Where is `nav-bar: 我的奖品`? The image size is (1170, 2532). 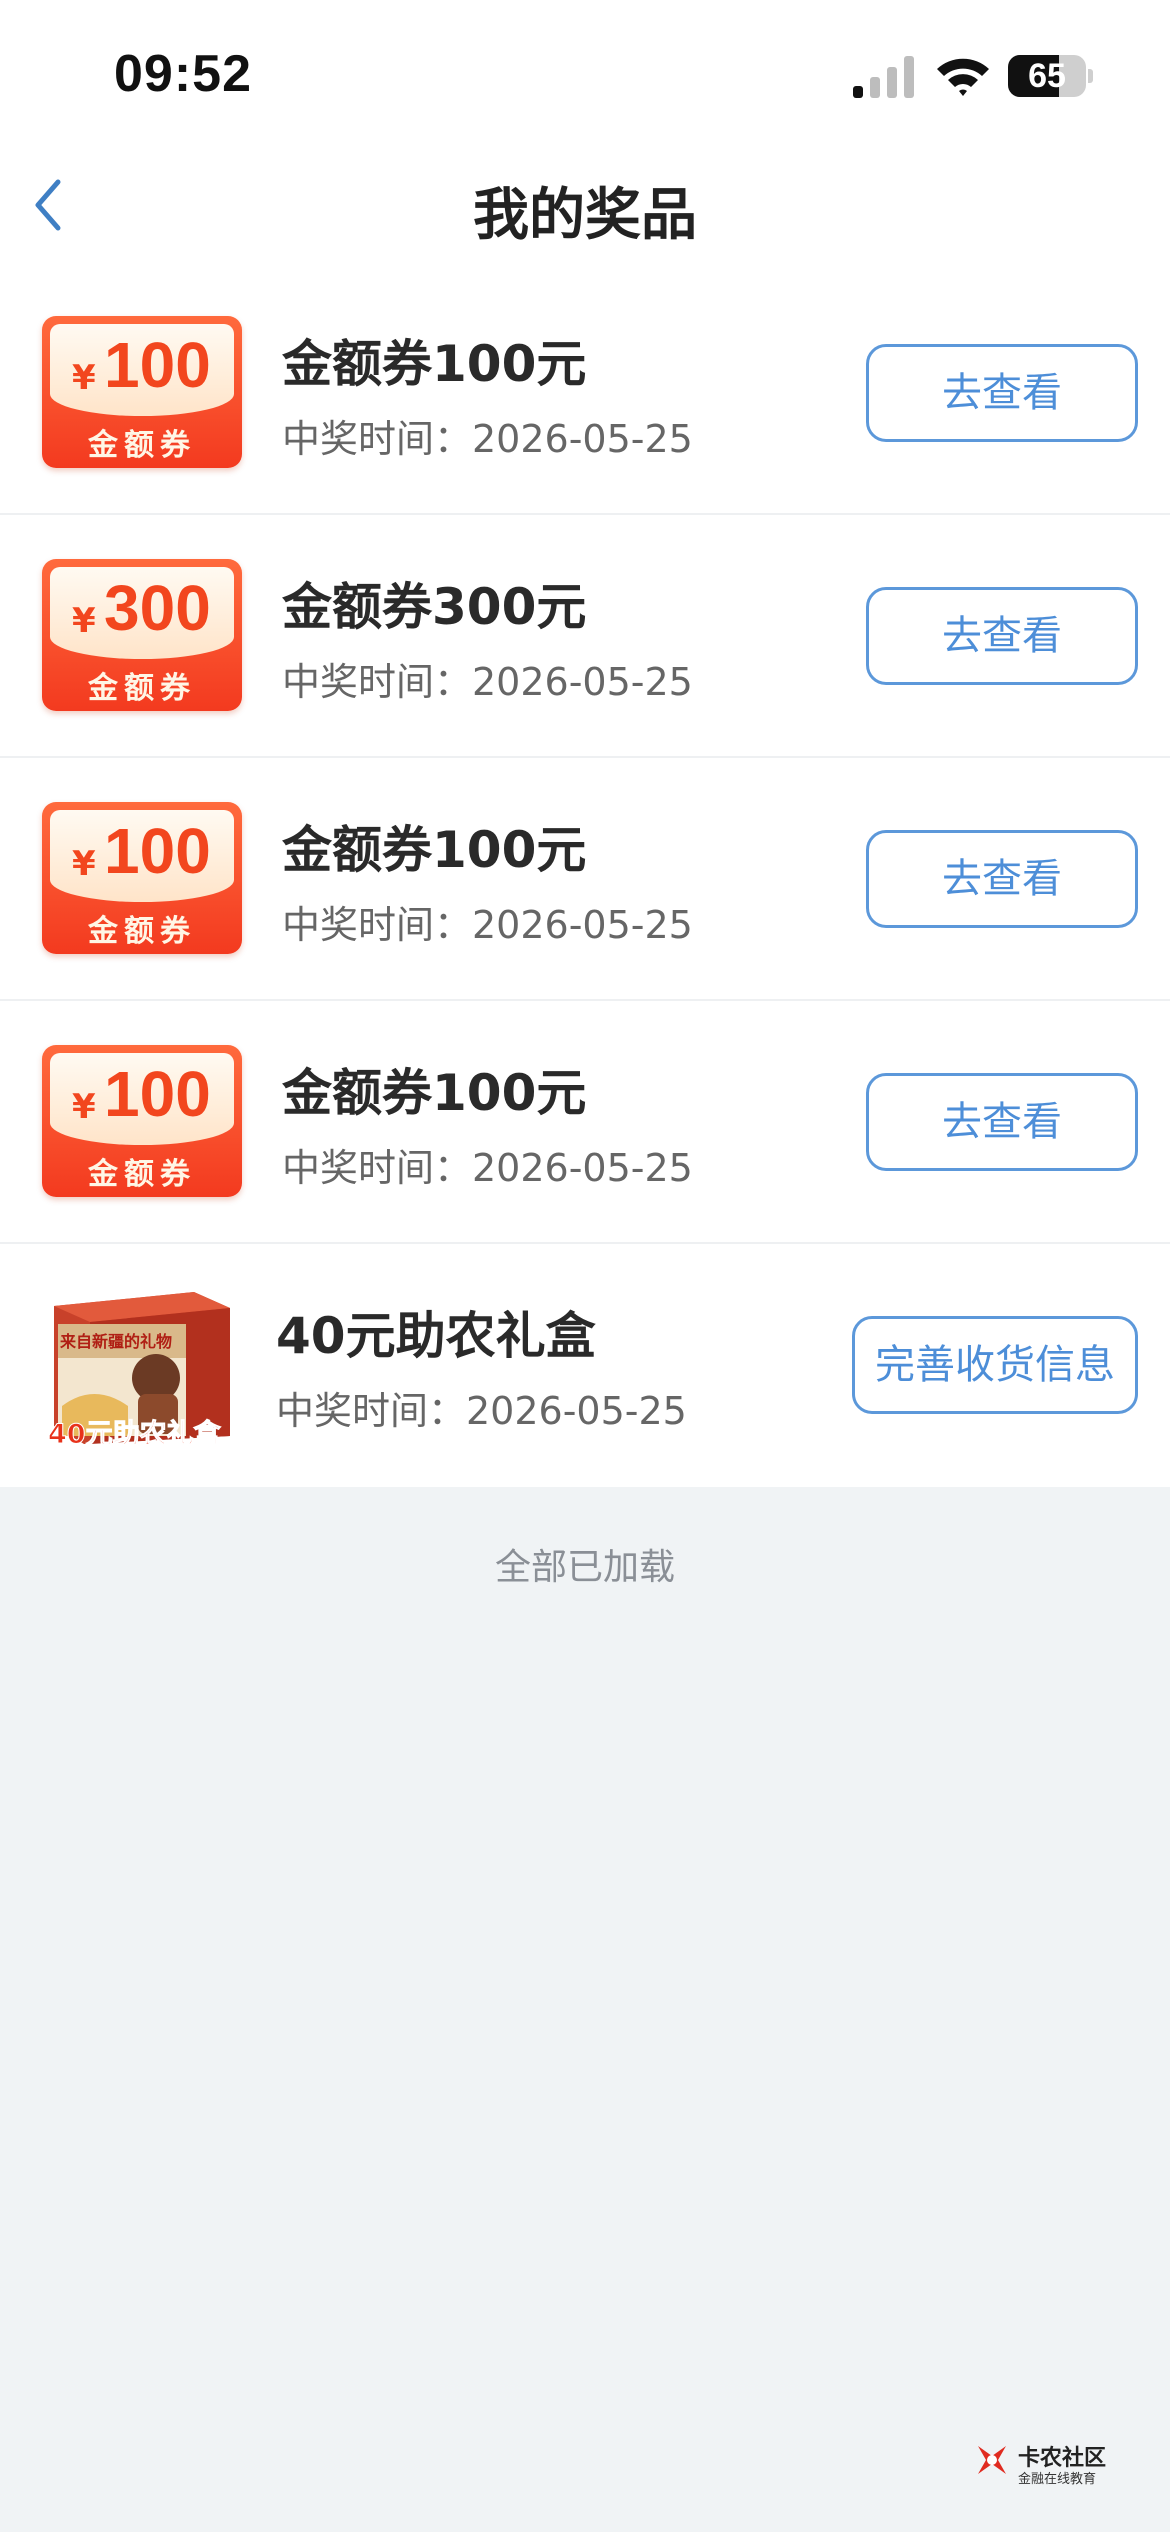
nav-bar: 我的奖品 is located at coordinates (585, 205).